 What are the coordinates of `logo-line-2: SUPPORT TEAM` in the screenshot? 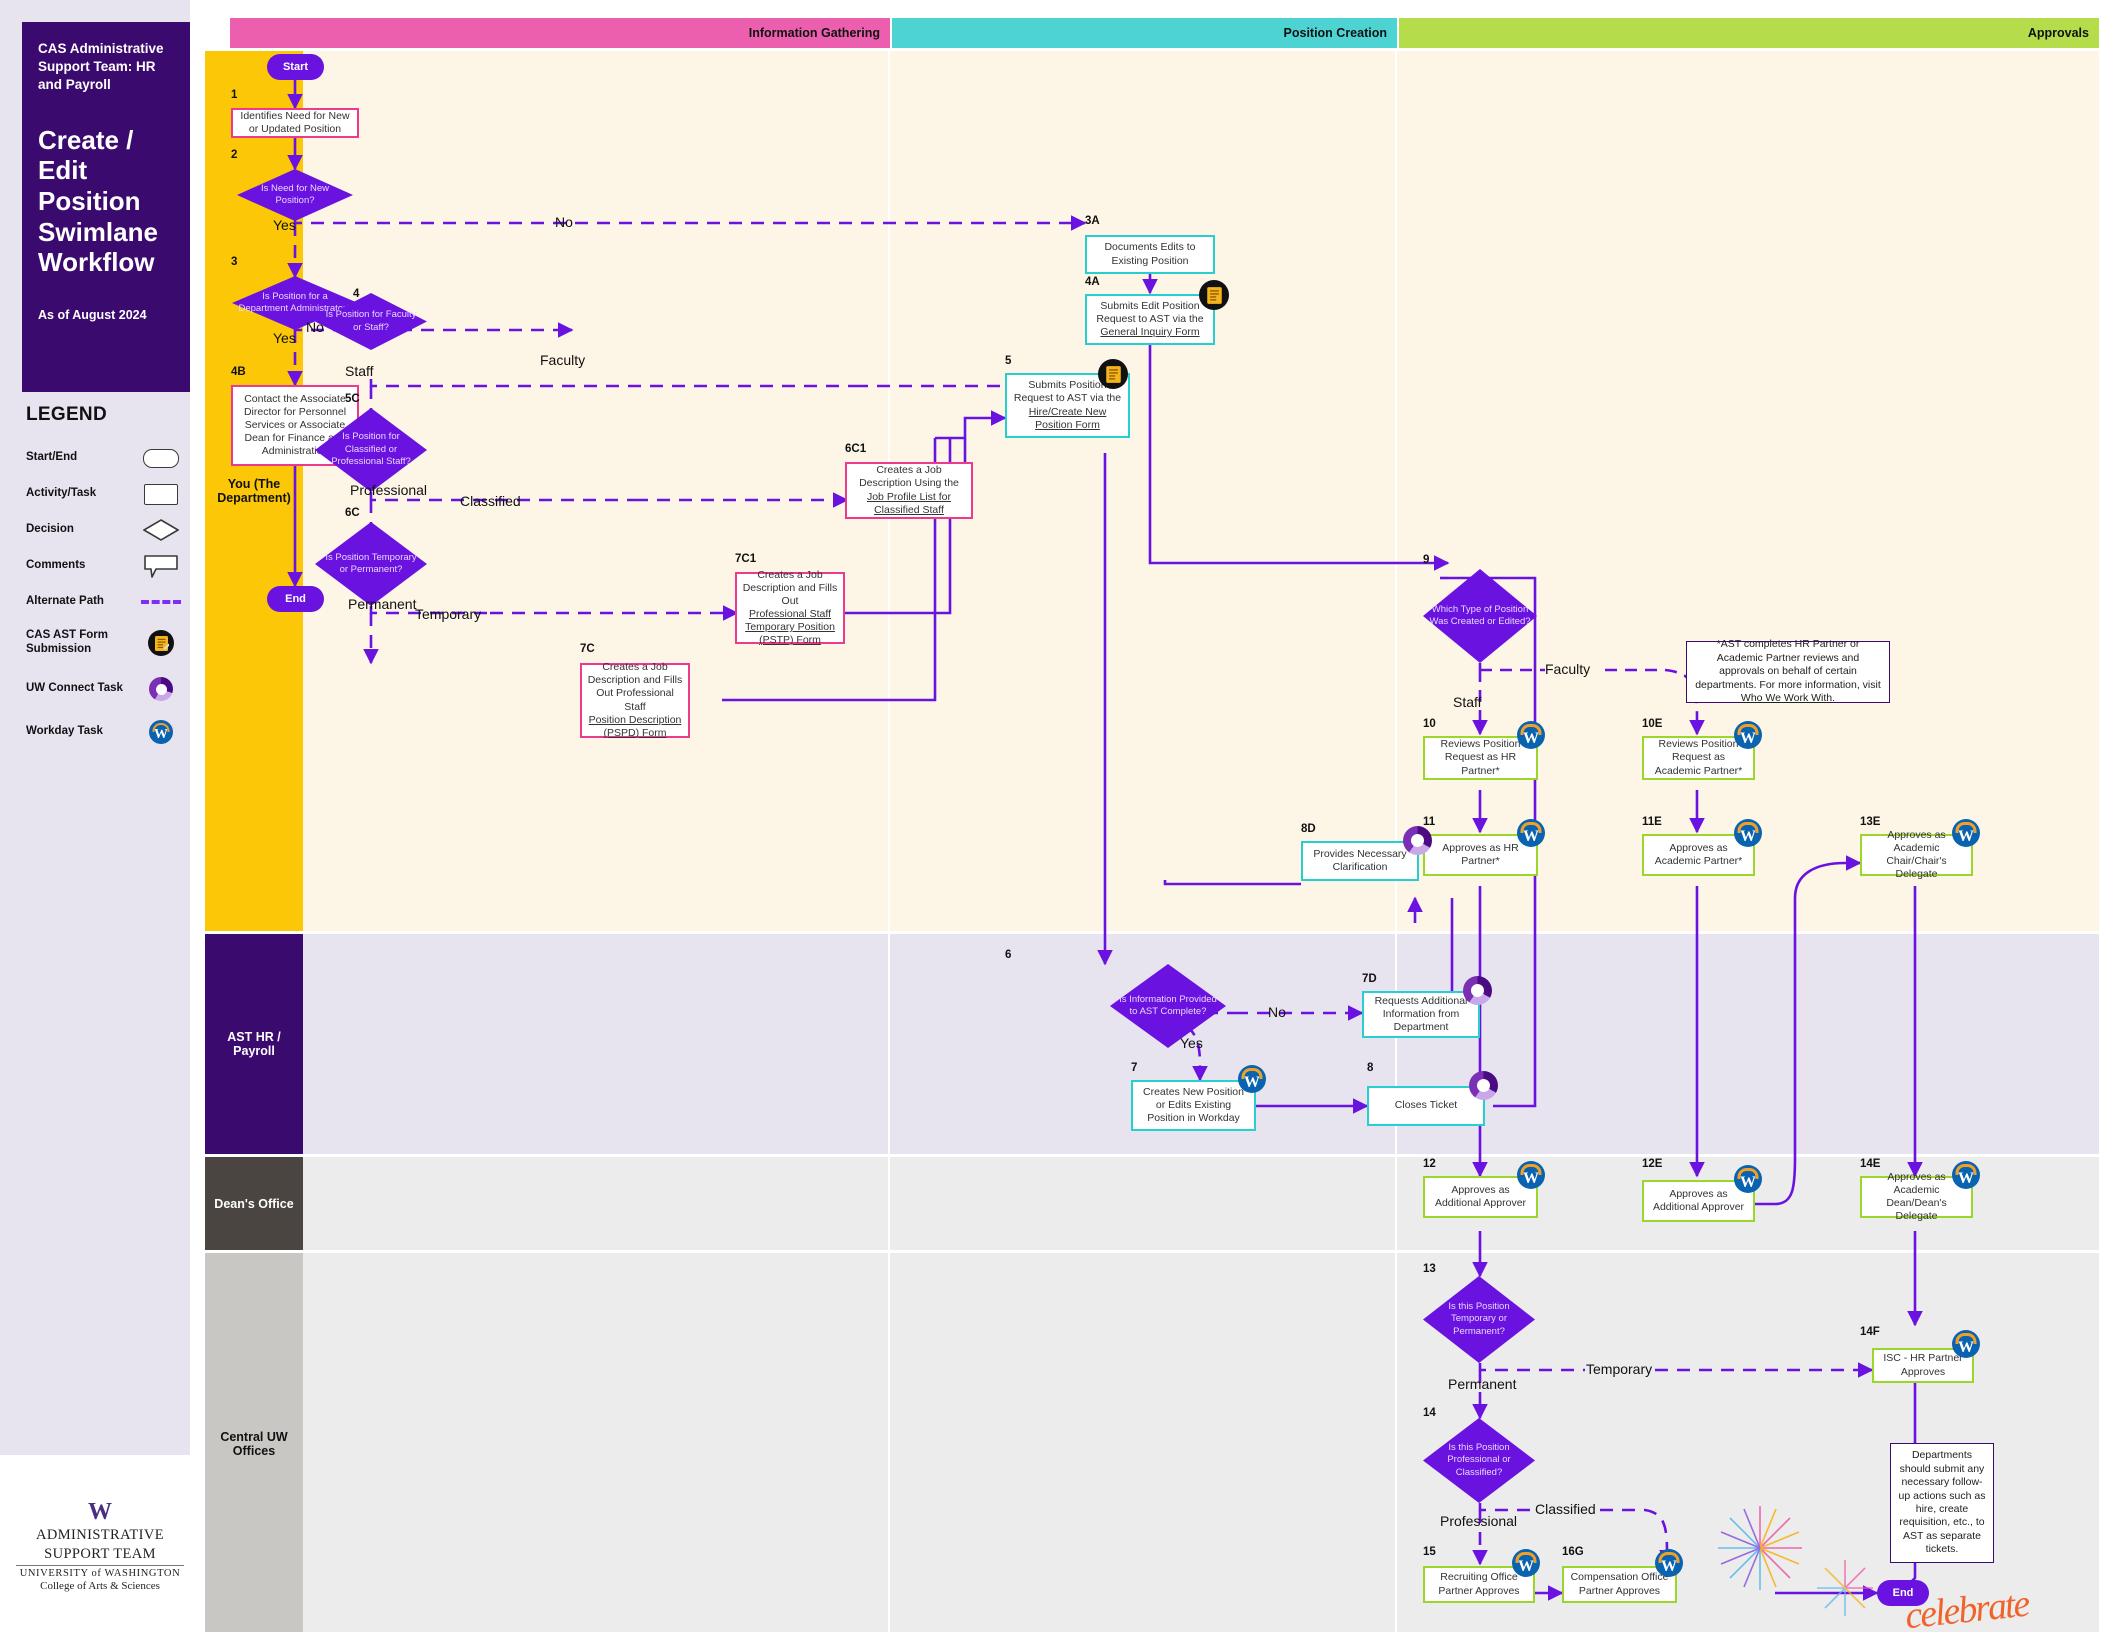 It's located at (100, 1554).